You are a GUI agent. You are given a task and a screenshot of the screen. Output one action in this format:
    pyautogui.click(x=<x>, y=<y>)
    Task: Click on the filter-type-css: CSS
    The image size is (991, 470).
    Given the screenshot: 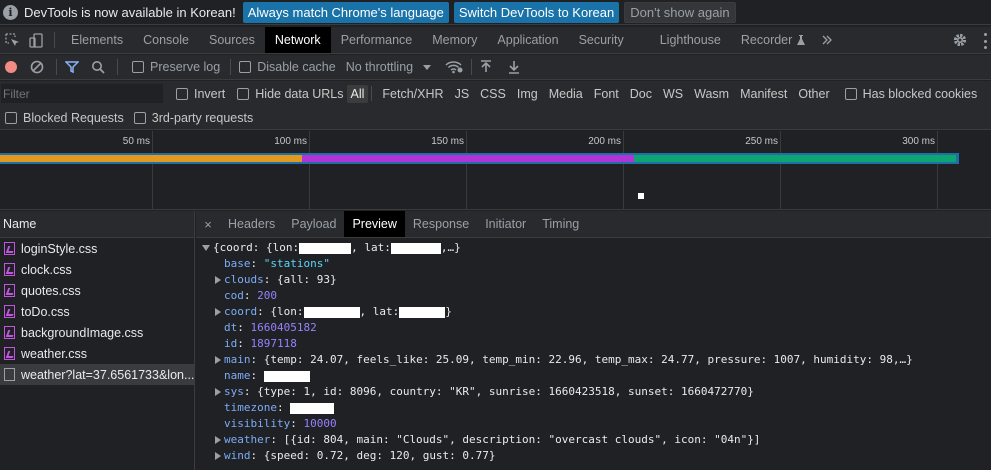 What is the action you would take?
    pyautogui.click(x=493, y=94)
    